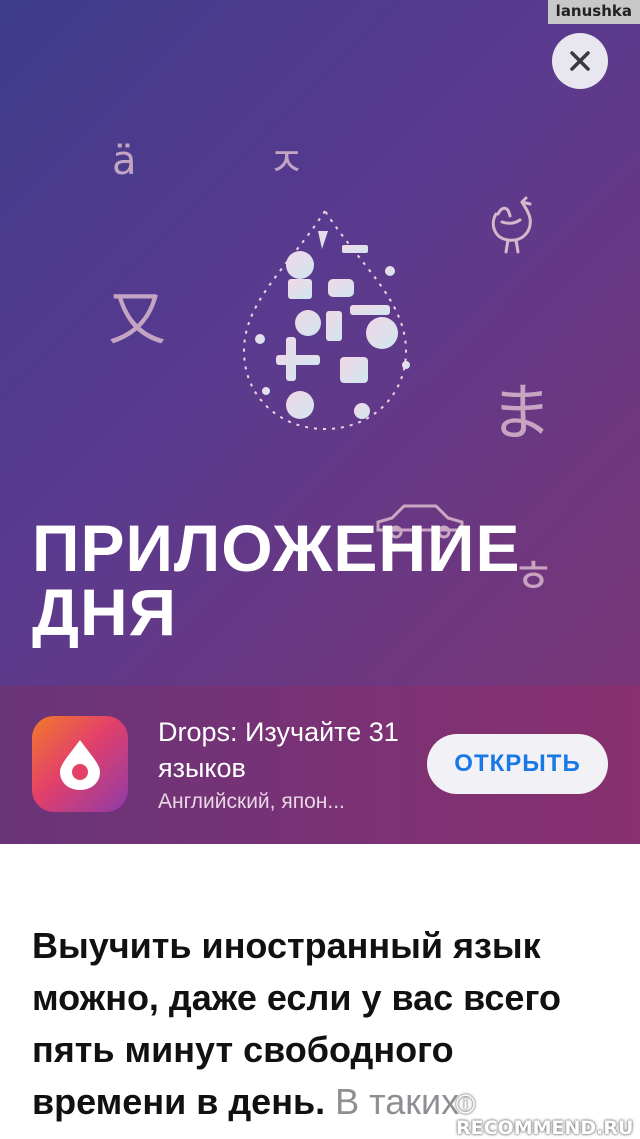  I want to click on glyph-chinese-you: 又, so click(137, 319).